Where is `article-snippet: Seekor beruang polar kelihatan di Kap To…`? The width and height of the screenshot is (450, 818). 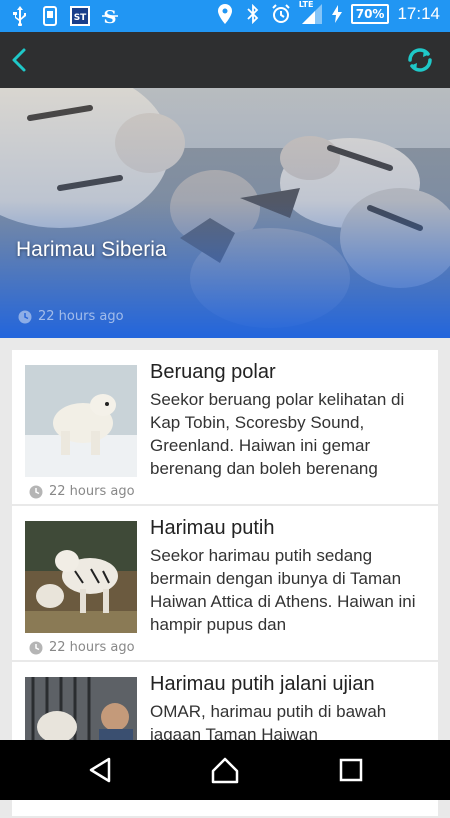 article-snippet: Seekor beruang polar kelihatan di Kap To… is located at coordinates (277, 434).